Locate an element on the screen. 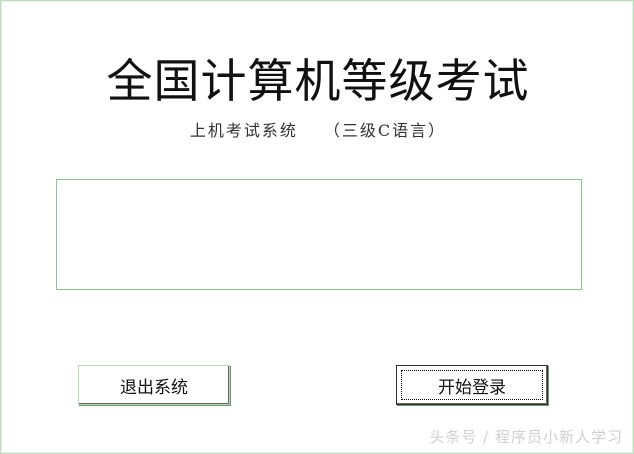  watermark: 头条号 / 程序员小新人学习 is located at coordinates (526, 437).